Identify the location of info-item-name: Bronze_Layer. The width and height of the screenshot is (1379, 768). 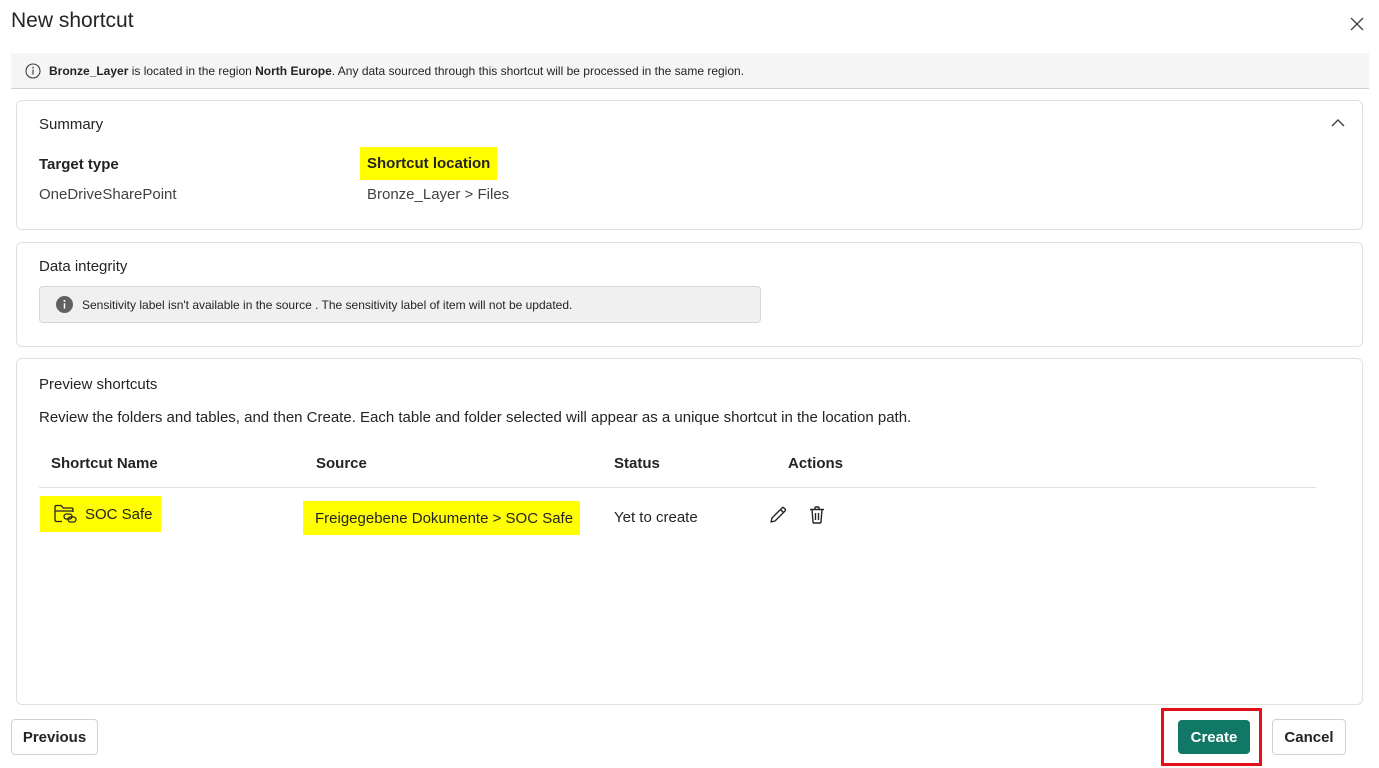
(89, 70).